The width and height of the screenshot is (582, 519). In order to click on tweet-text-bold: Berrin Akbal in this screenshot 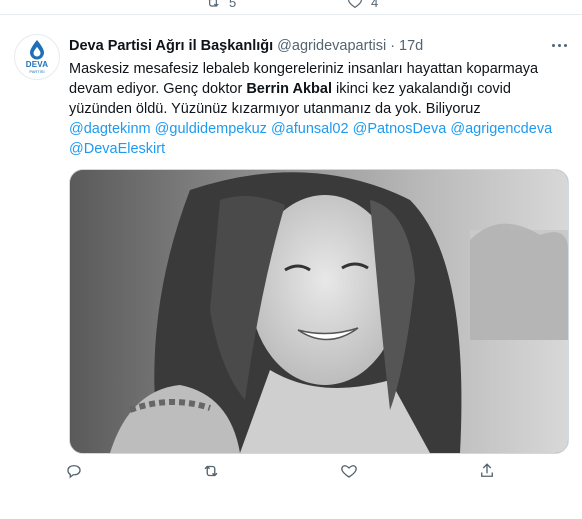, I will do `click(289, 89)`.